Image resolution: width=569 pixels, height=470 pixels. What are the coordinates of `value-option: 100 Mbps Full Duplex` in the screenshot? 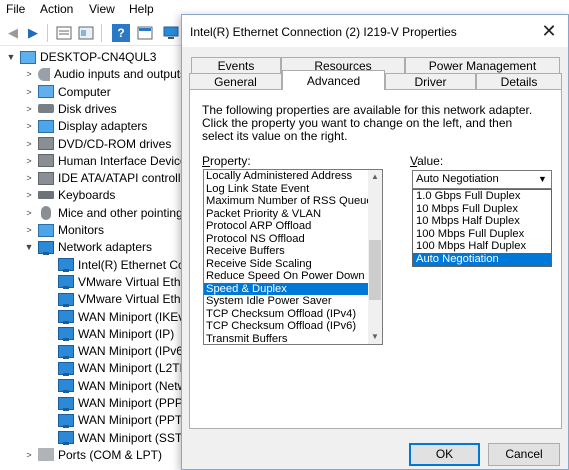 It's located at (482, 234).